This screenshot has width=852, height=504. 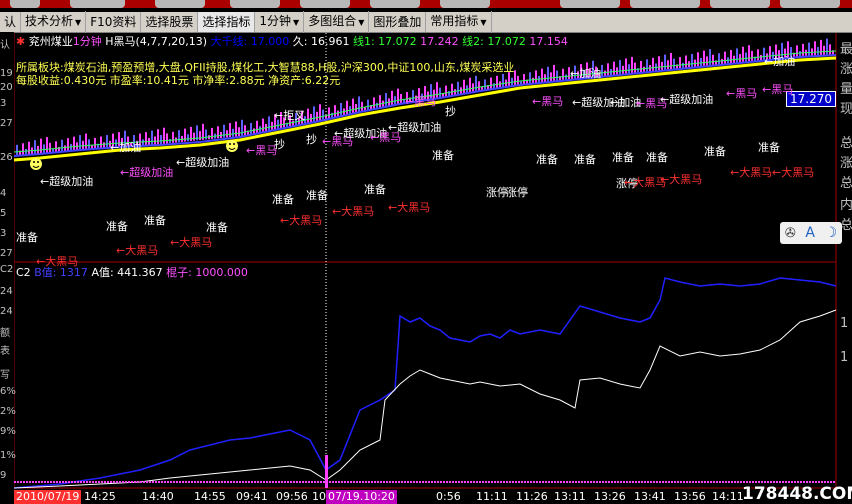 I want to click on time-label: 14:55, so click(x=210, y=496).